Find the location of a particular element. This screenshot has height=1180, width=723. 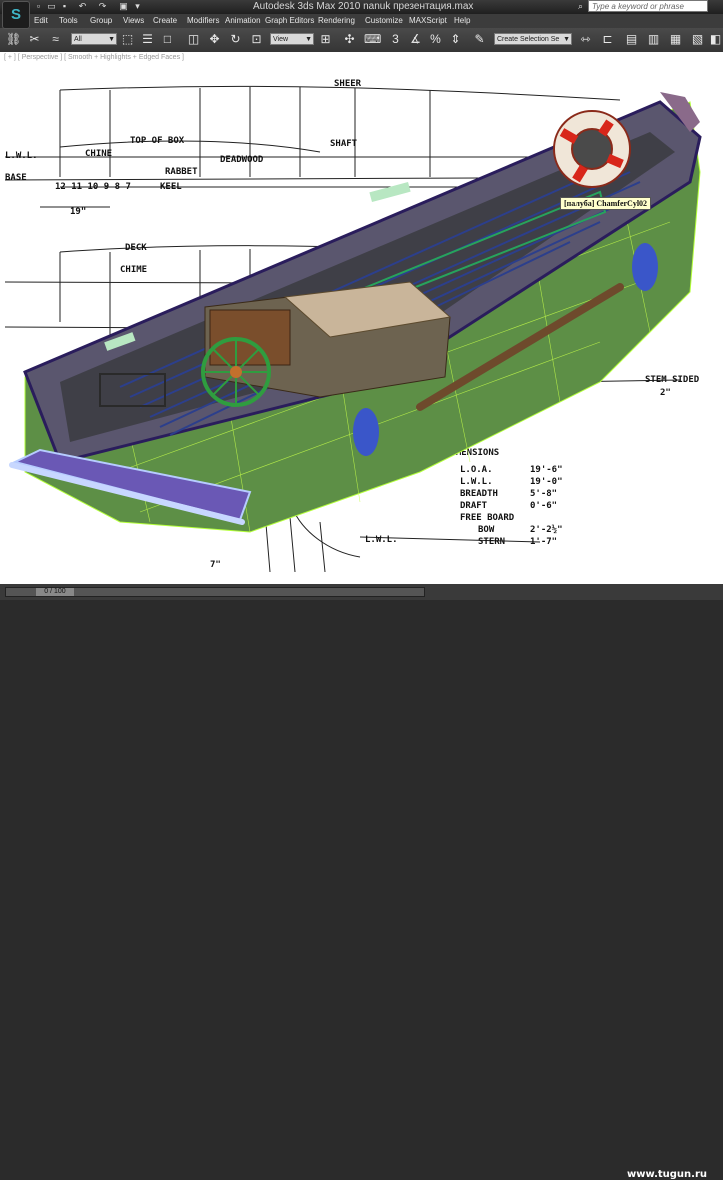

mirror-icon: ⇿ is located at coordinates (585, 39).